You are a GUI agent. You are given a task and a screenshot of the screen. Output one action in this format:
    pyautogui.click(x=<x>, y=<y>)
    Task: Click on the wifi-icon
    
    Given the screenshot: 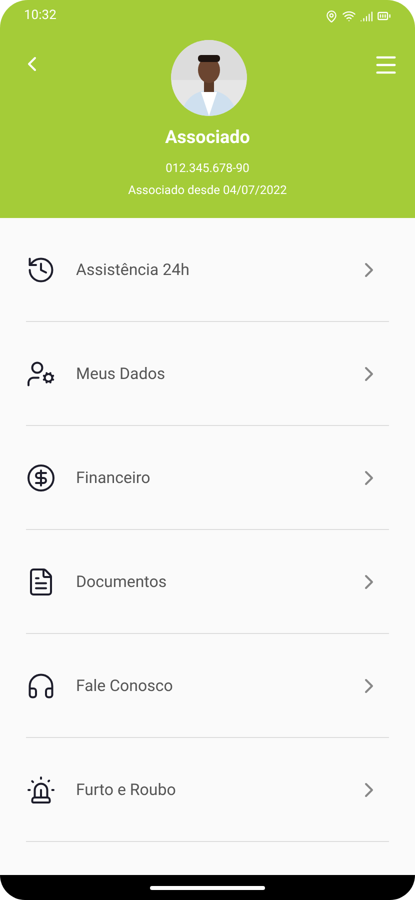 What is the action you would take?
    pyautogui.click(x=349, y=16)
    